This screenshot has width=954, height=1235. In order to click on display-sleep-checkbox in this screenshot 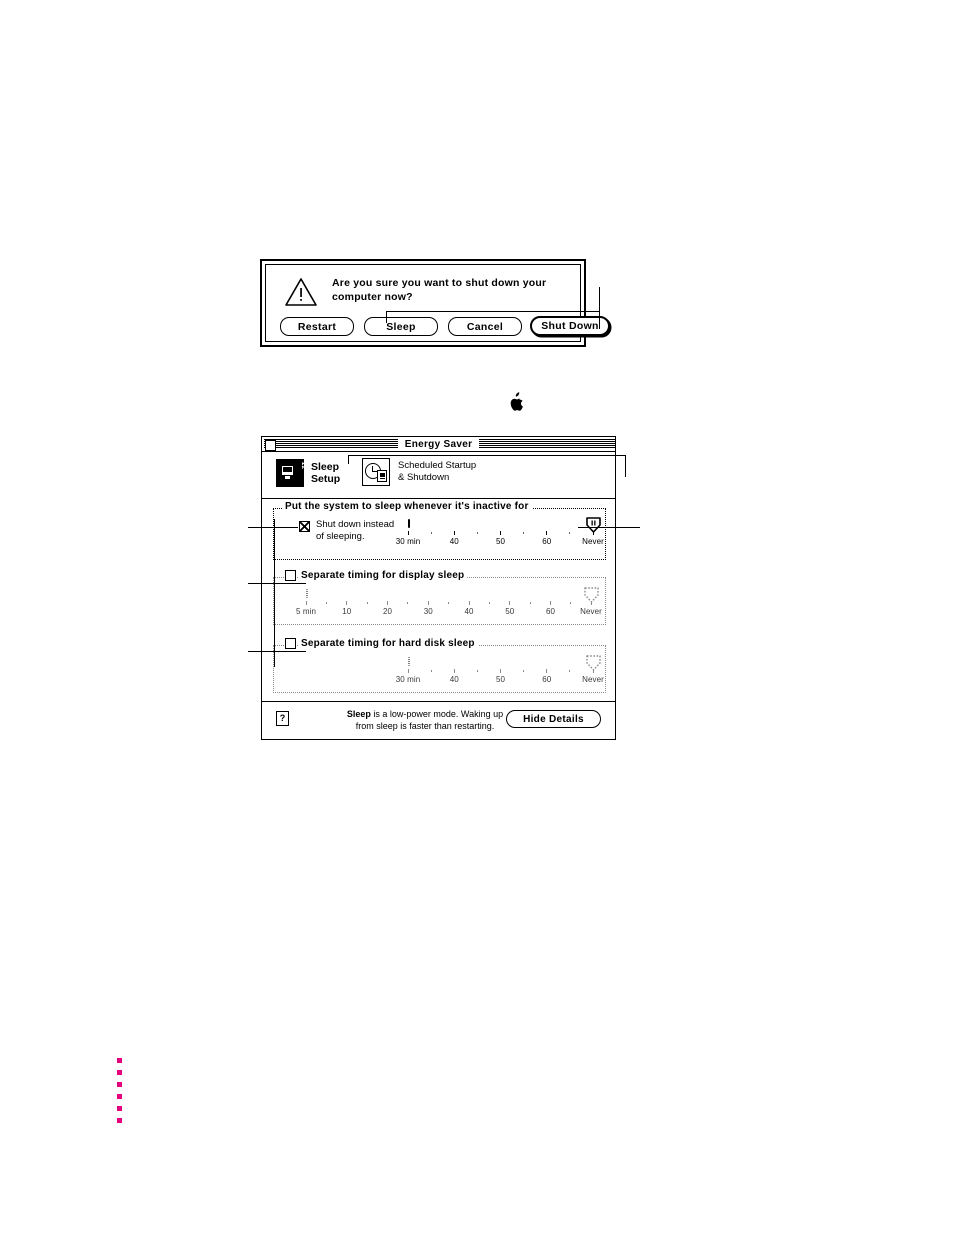, I will do `click(290, 575)`.